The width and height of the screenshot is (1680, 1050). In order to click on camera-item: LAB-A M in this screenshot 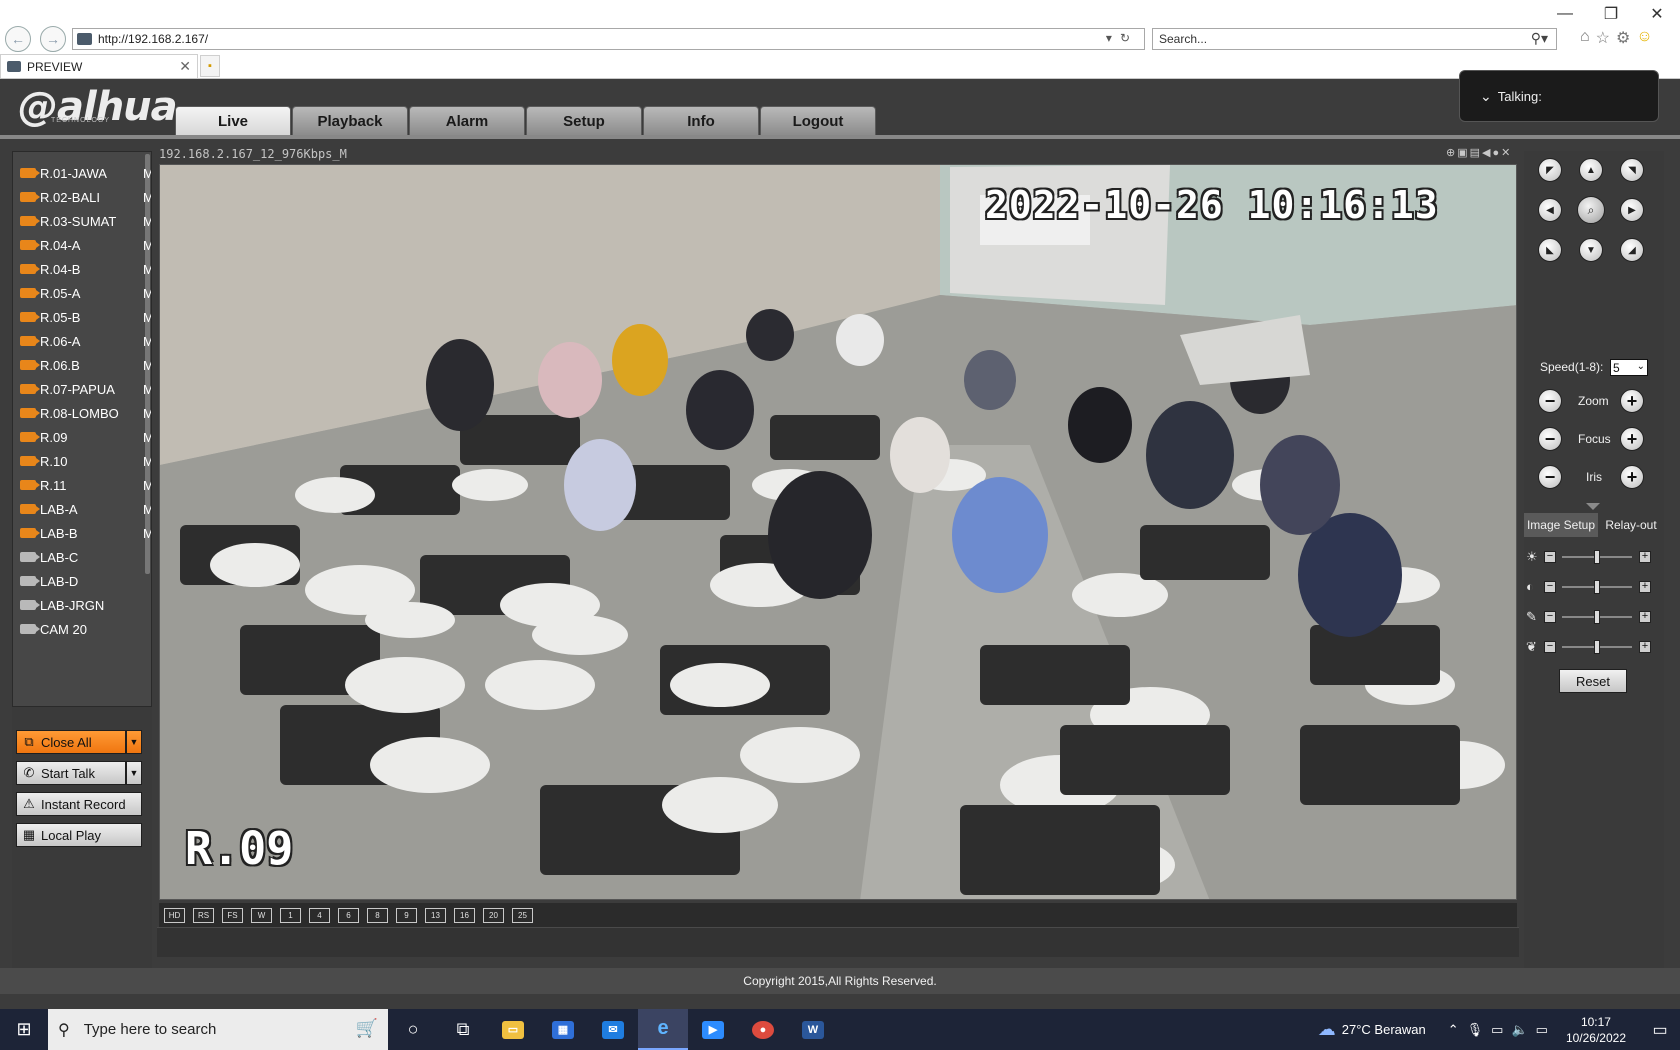, I will do `click(85, 509)`.